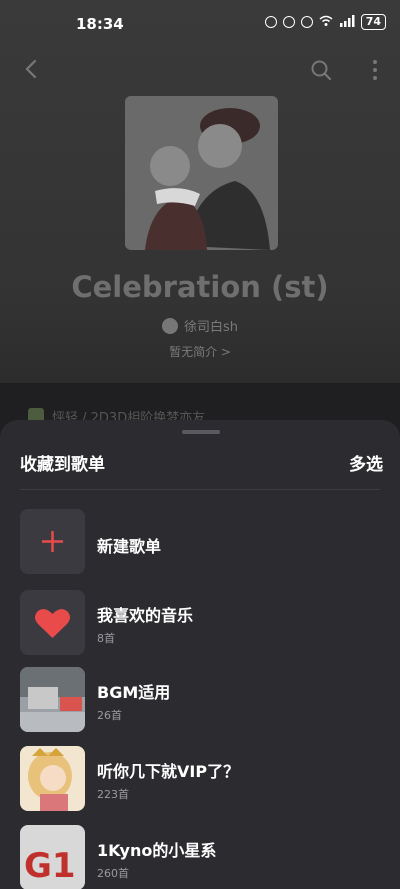 Image resolution: width=400 pixels, height=889 pixels. I want to click on wifi-icon, so click(326, 22).